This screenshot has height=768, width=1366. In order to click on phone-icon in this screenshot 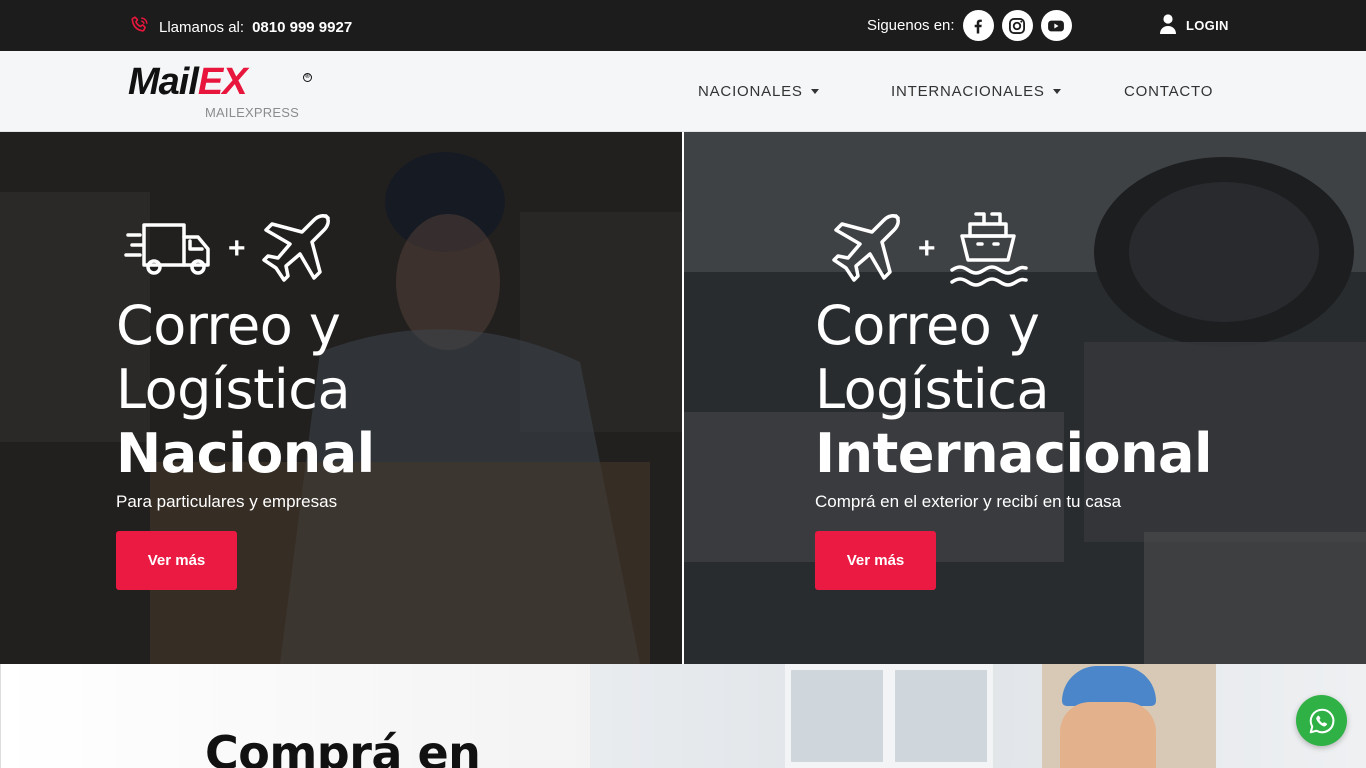, I will do `click(140, 27)`.